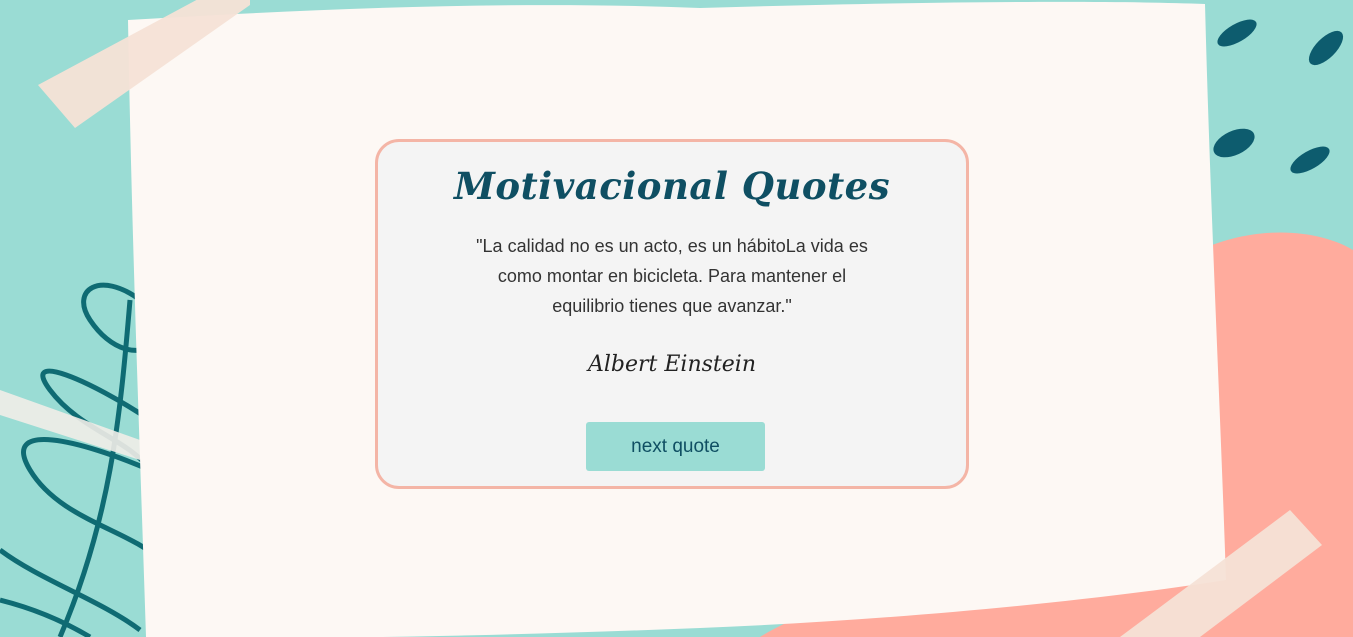 The image size is (1353, 637). What do you see at coordinates (672, 186) in the screenshot?
I see `page-title: Motivacional Quotes` at bounding box center [672, 186].